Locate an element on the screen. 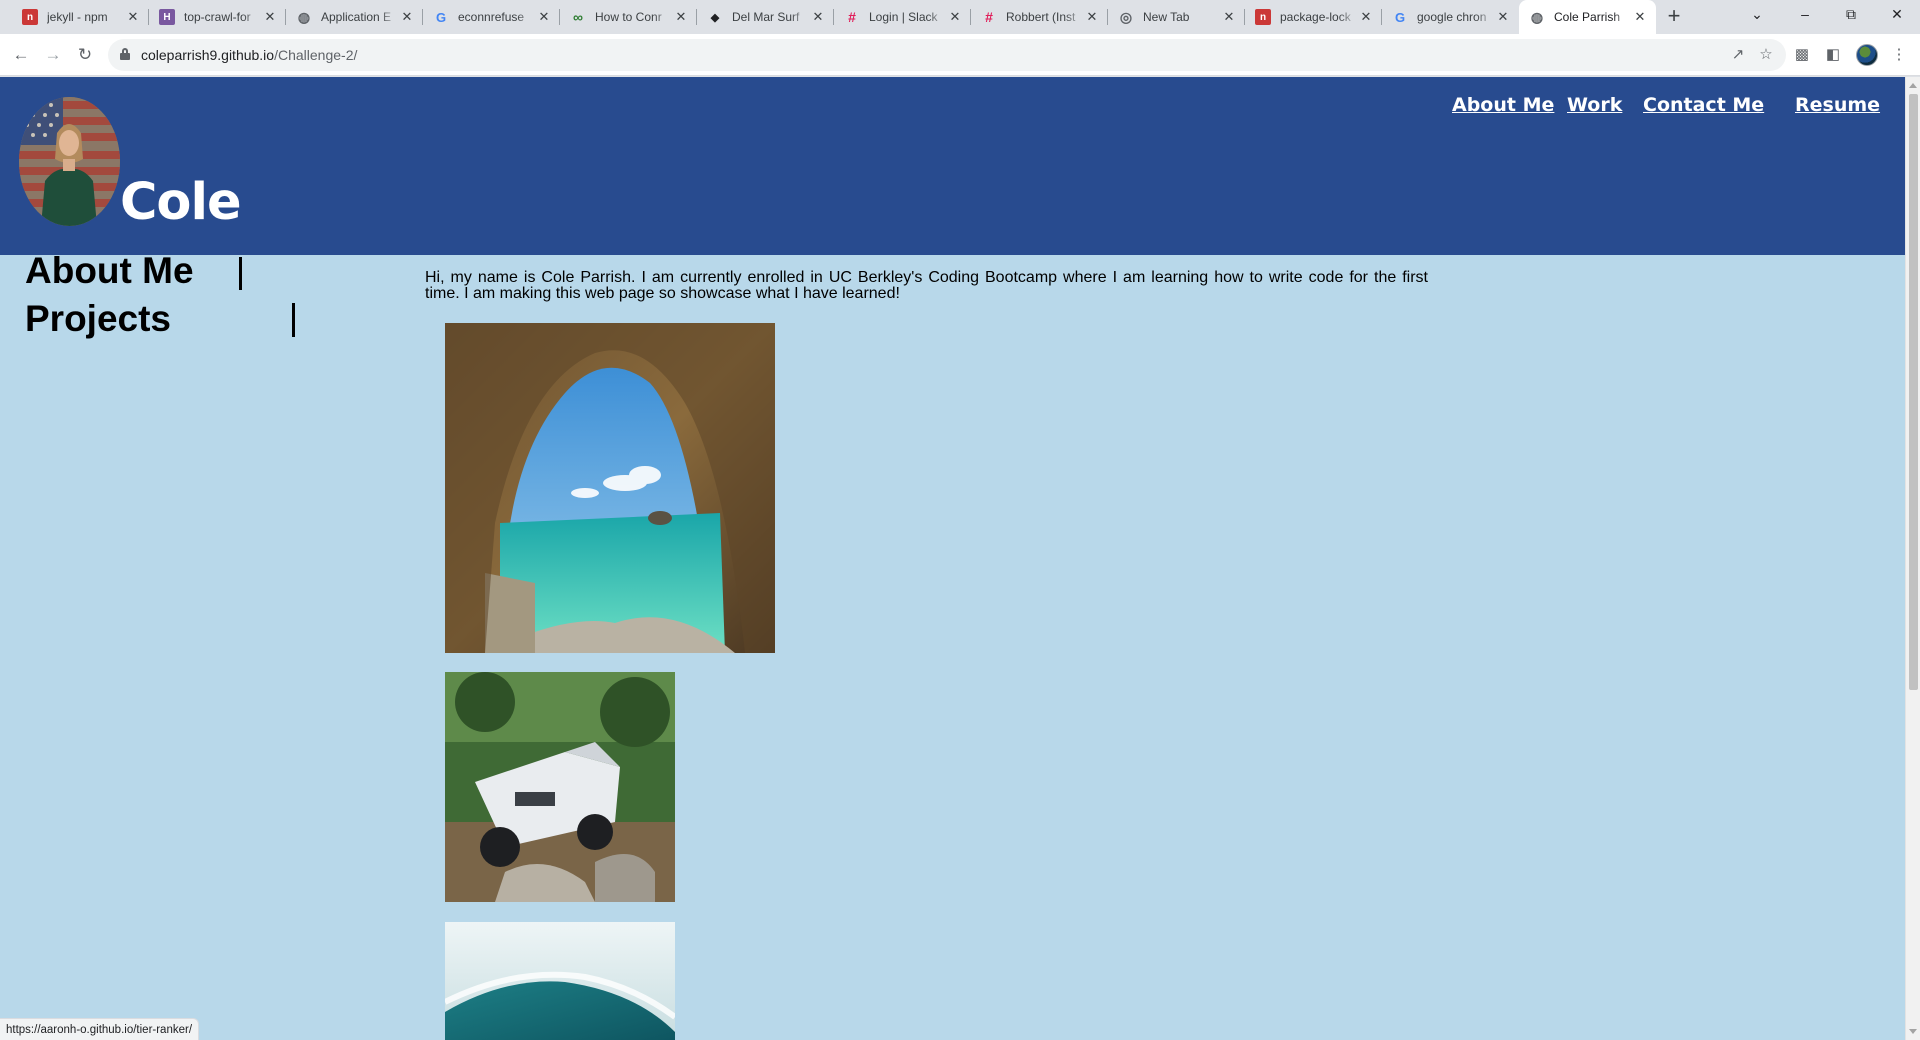 The width and height of the screenshot is (1920, 1040). browser-tab: ◍ Cole Parrish ✕ is located at coordinates (1587, 17).